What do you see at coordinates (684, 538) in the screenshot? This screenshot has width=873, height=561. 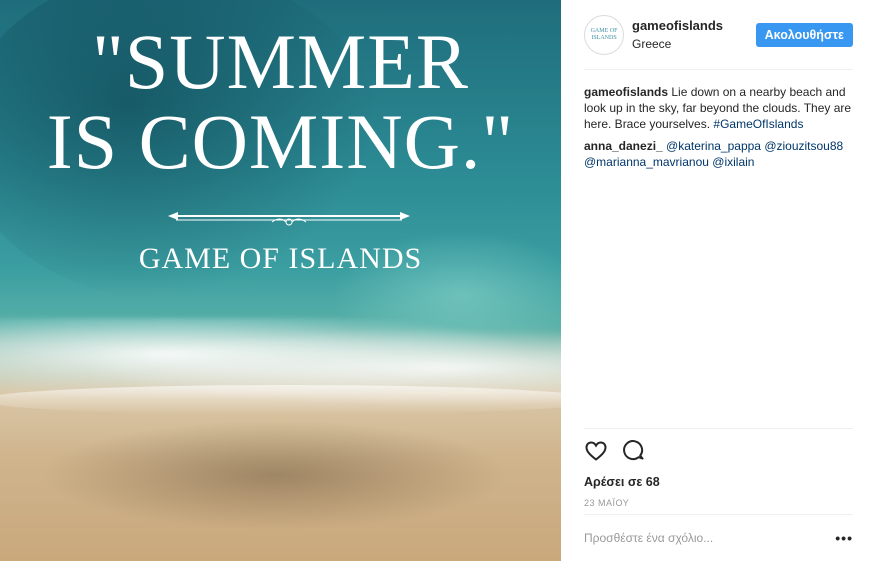 I see `comment-input` at bounding box center [684, 538].